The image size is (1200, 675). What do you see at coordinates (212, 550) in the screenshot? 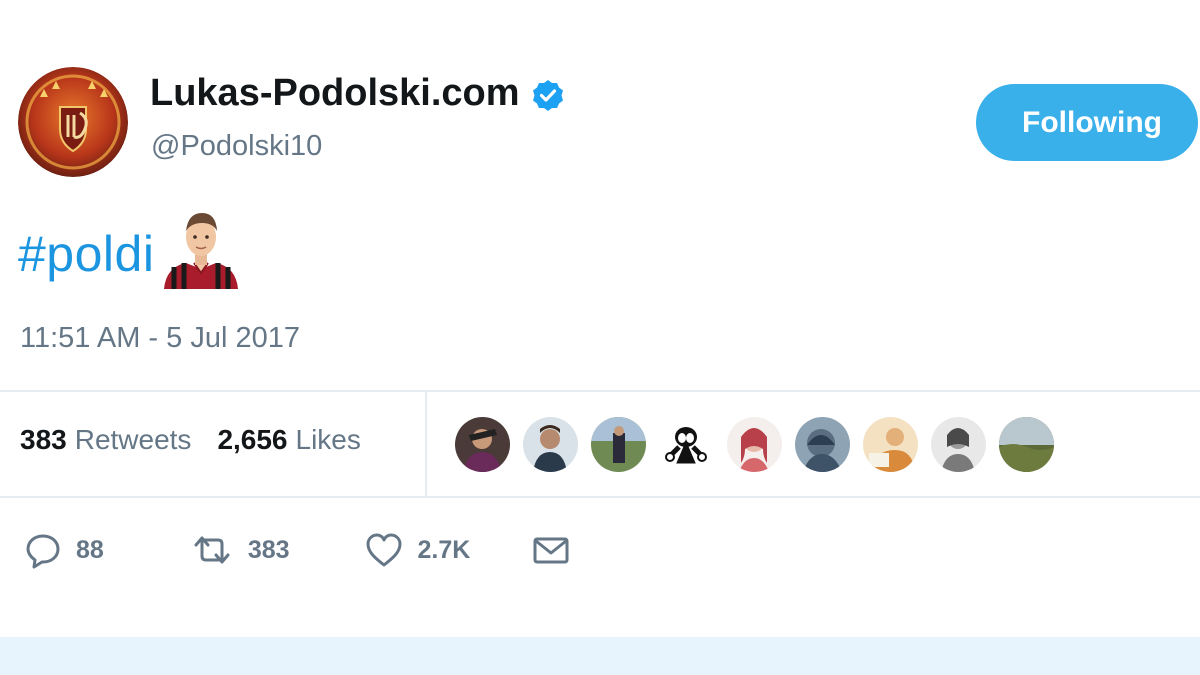
I see `retweet-icon` at bounding box center [212, 550].